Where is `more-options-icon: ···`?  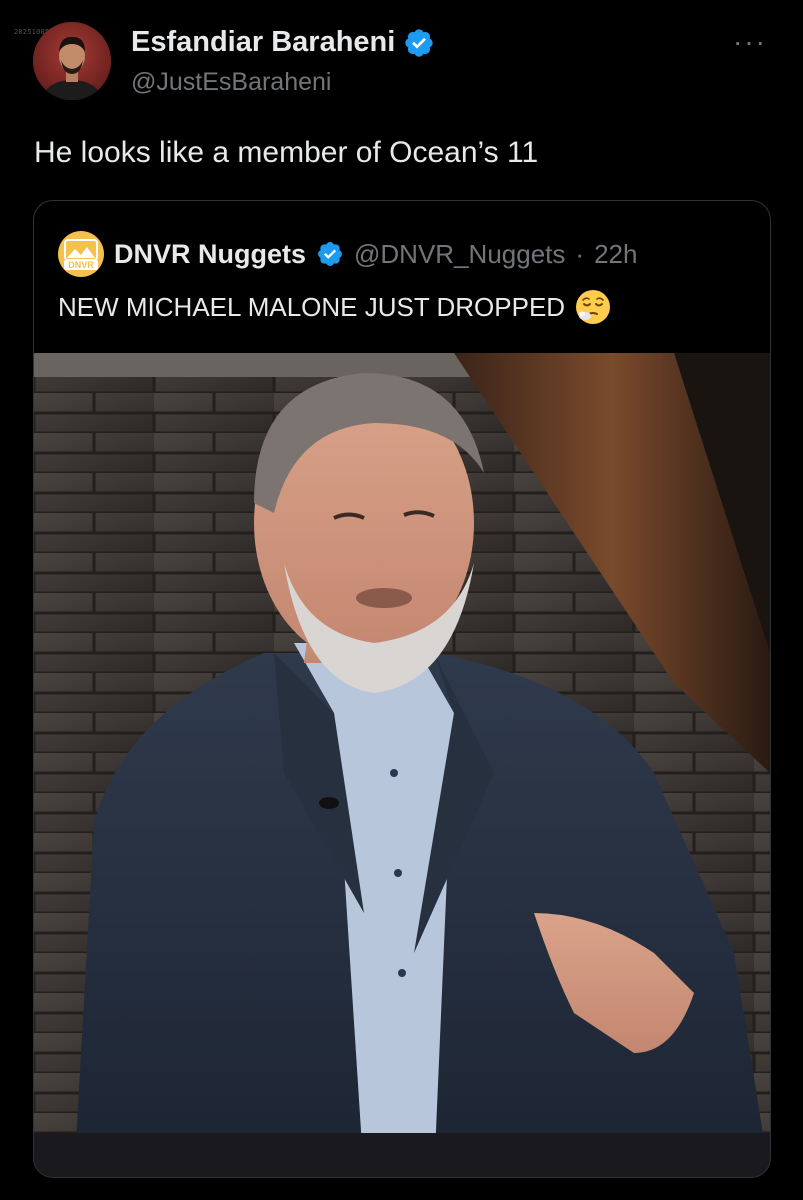 more-options-icon: ··· is located at coordinates (750, 42).